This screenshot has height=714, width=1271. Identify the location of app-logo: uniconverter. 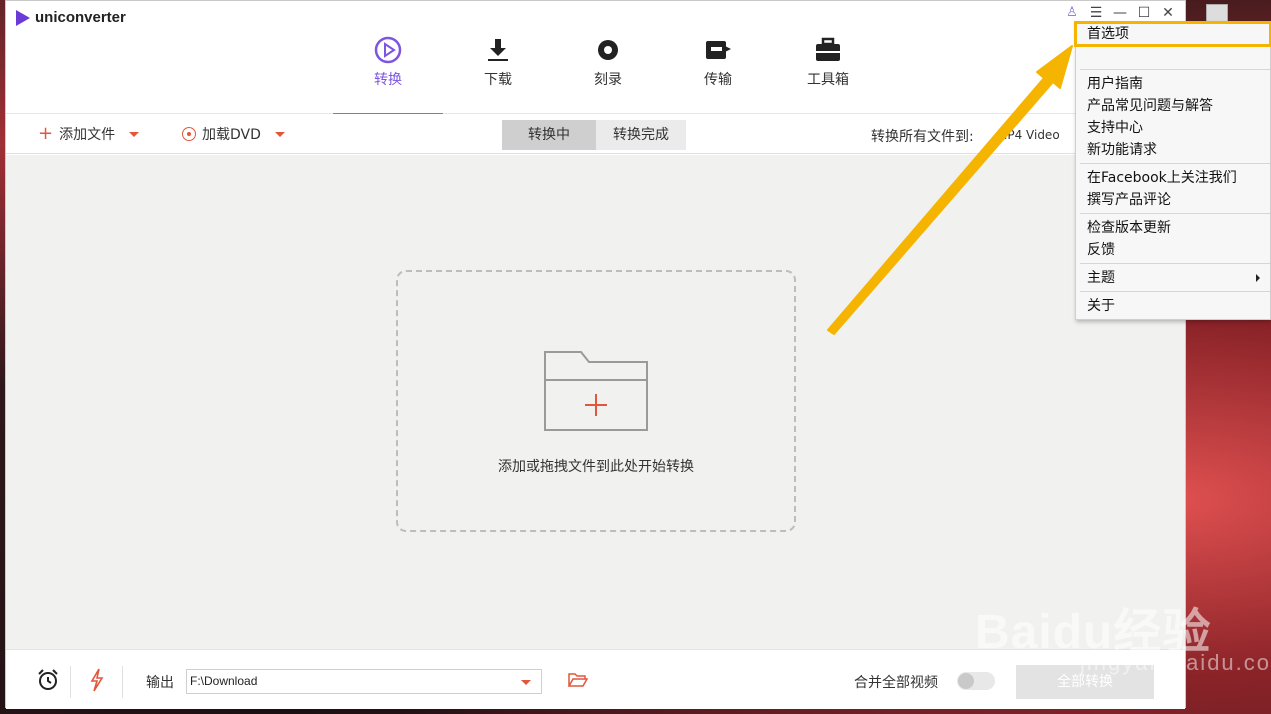
(71, 17).